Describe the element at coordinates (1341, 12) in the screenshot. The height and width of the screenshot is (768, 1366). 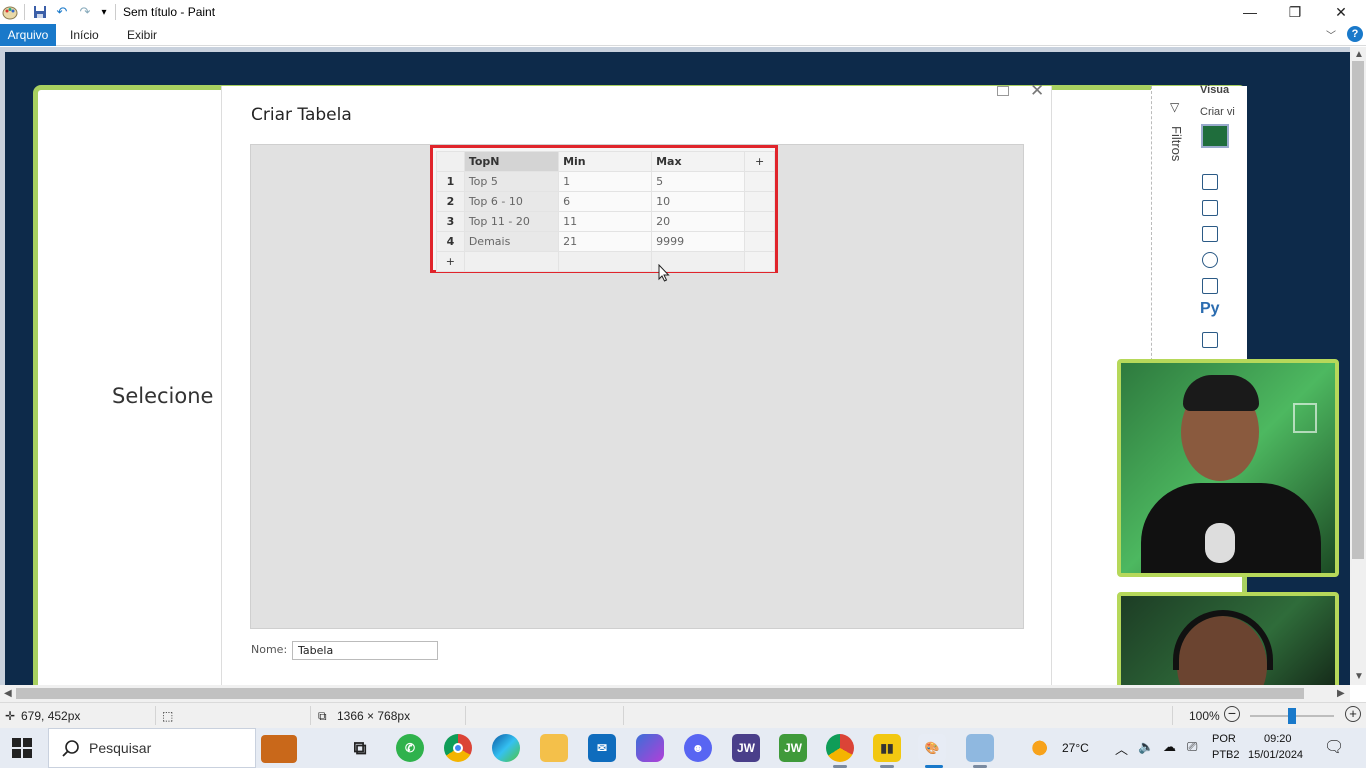
I see `close-button: ✕` at that location.